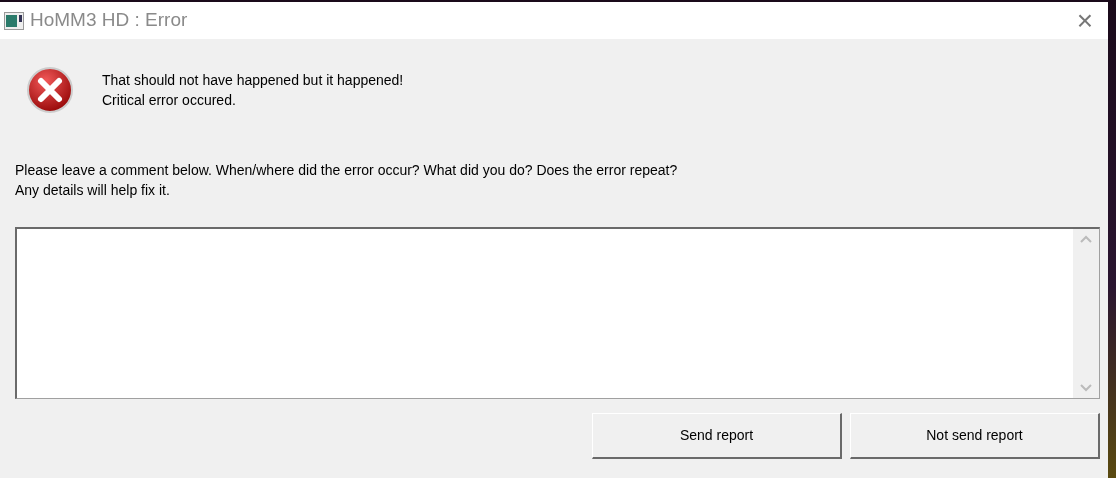  Describe the element at coordinates (93, 190) in the screenshot. I see `instruction-text: Any details will help fix it.` at that location.